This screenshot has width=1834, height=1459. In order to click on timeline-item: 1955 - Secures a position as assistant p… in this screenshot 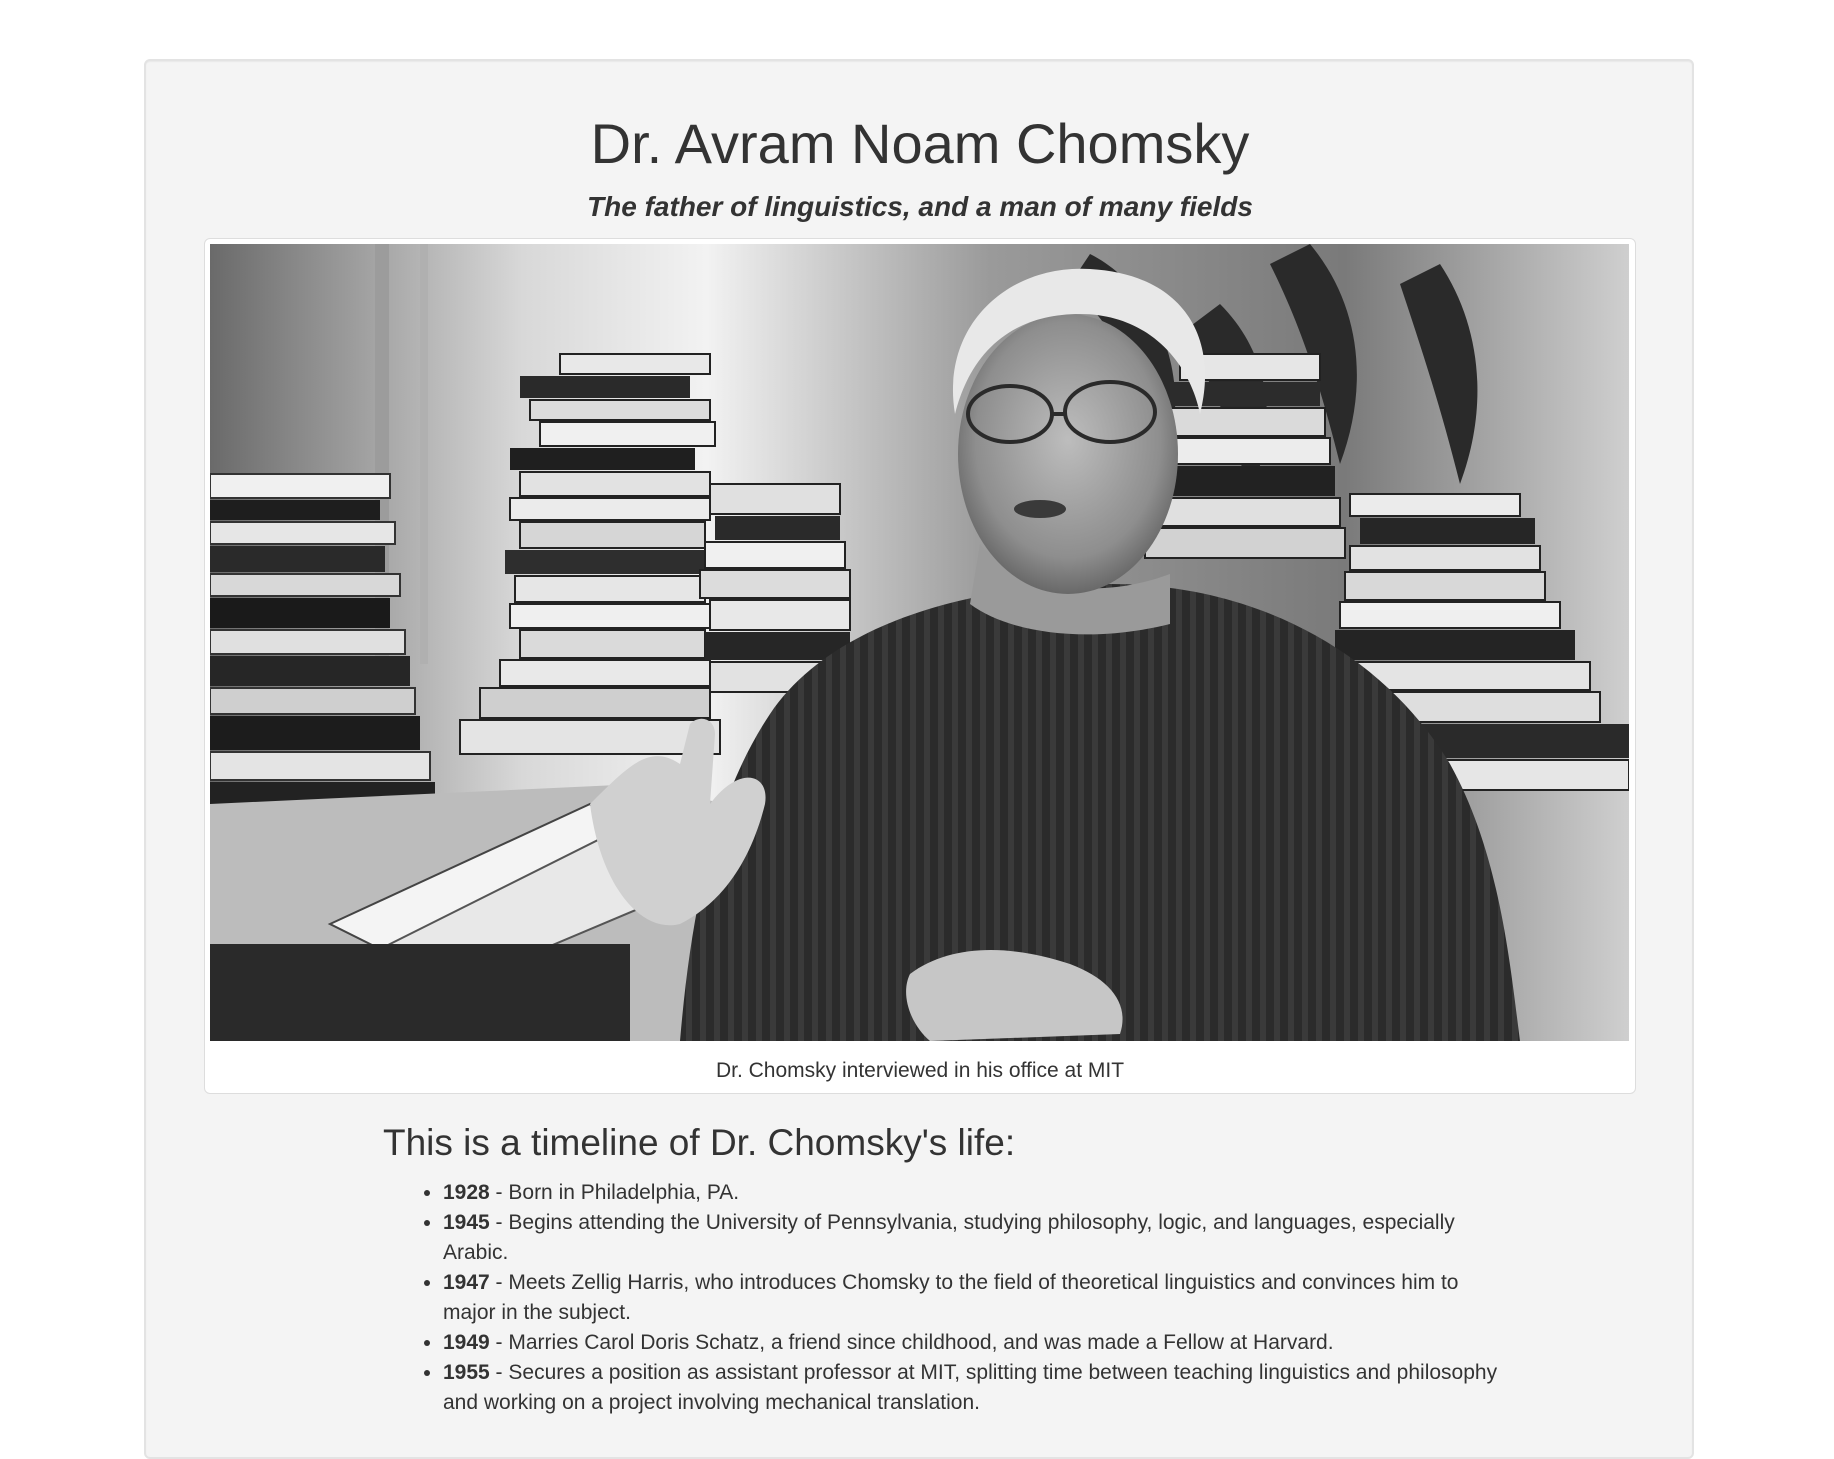, I will do `click(978, 1388)`.